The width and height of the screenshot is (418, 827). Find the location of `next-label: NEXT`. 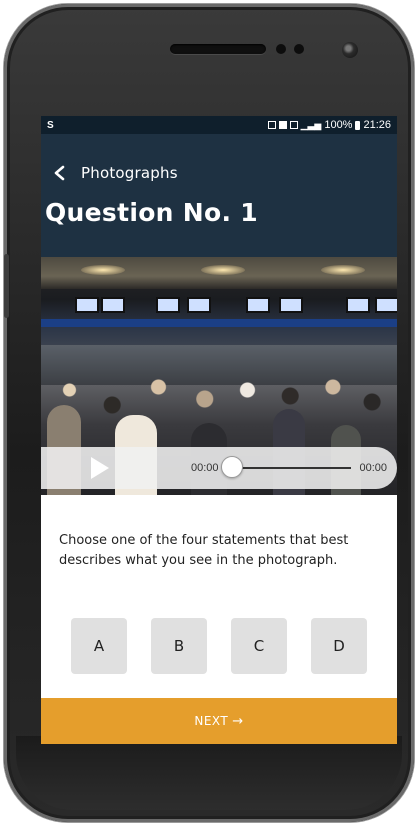

next-label: NEXT is located at coordinates (211, 721).